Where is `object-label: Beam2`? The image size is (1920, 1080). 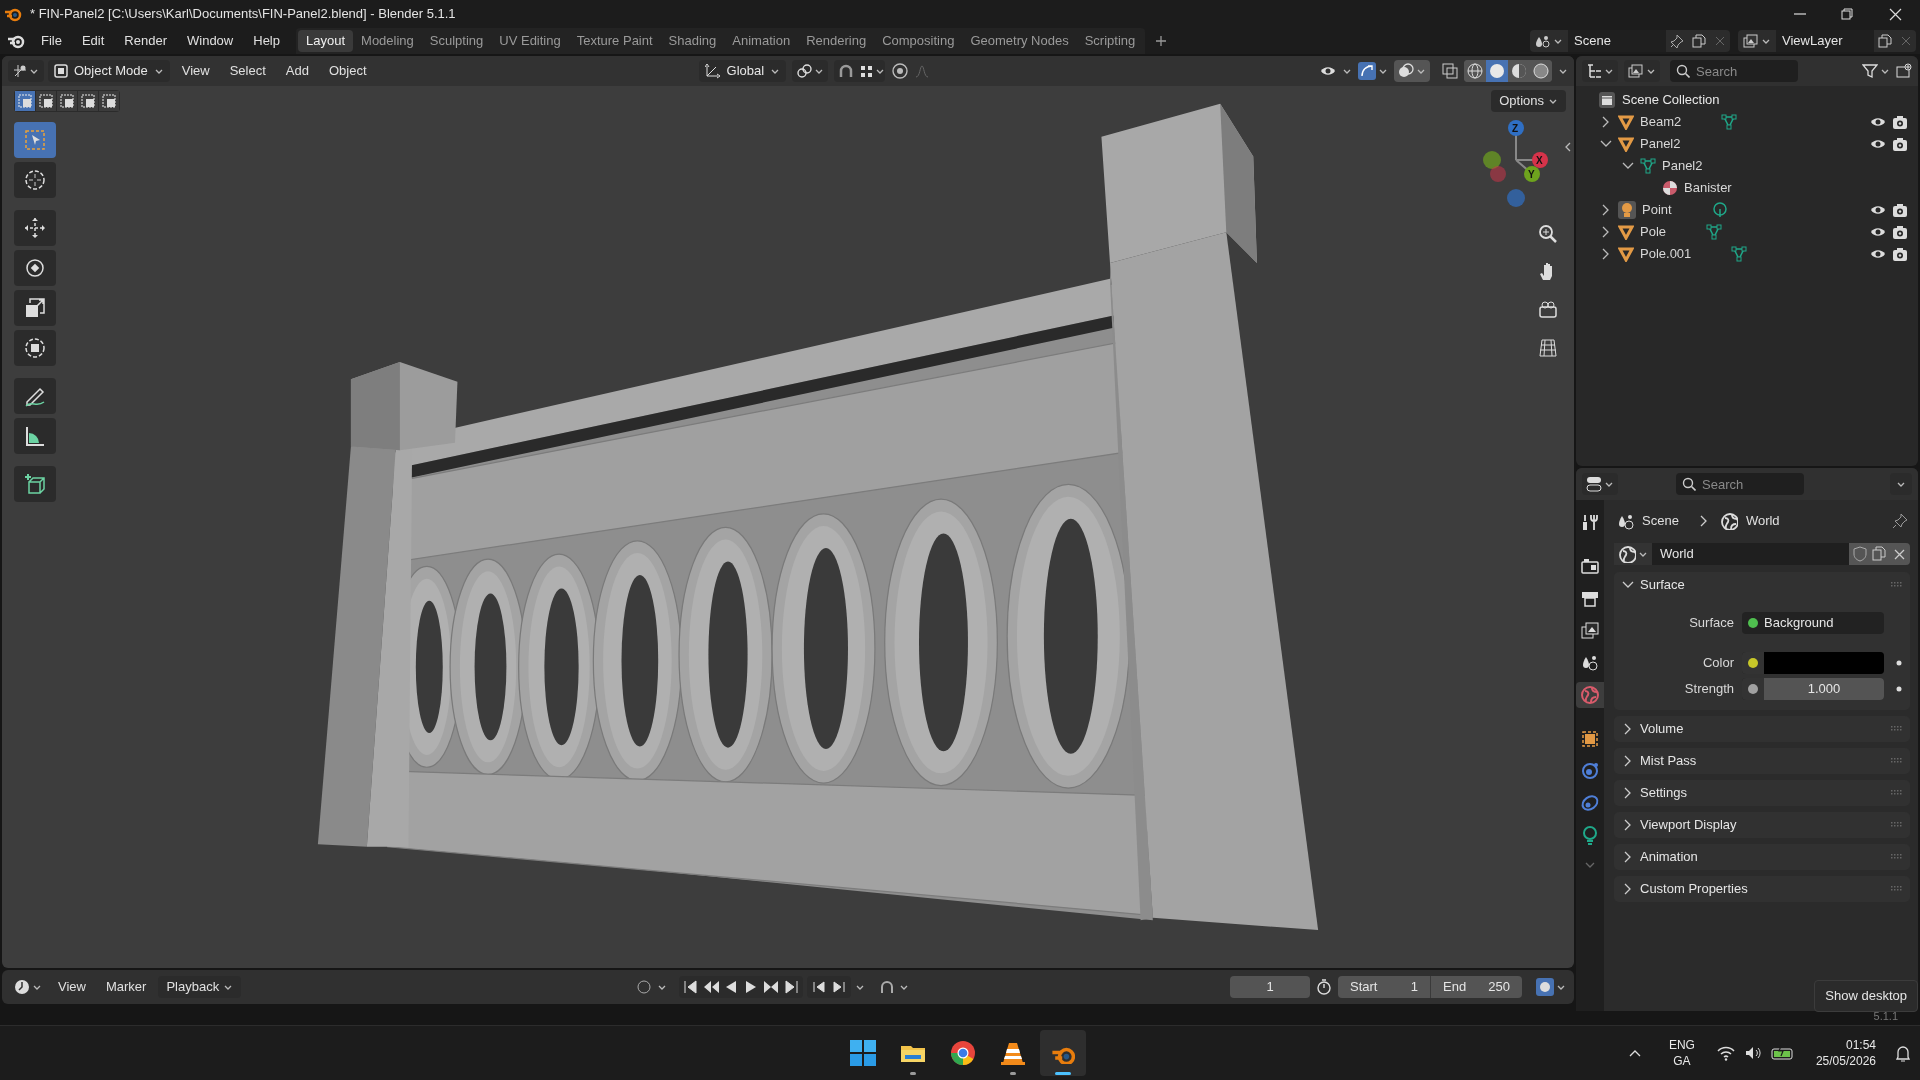 object-label: Beam2 is located at coordinates (1661, 122).